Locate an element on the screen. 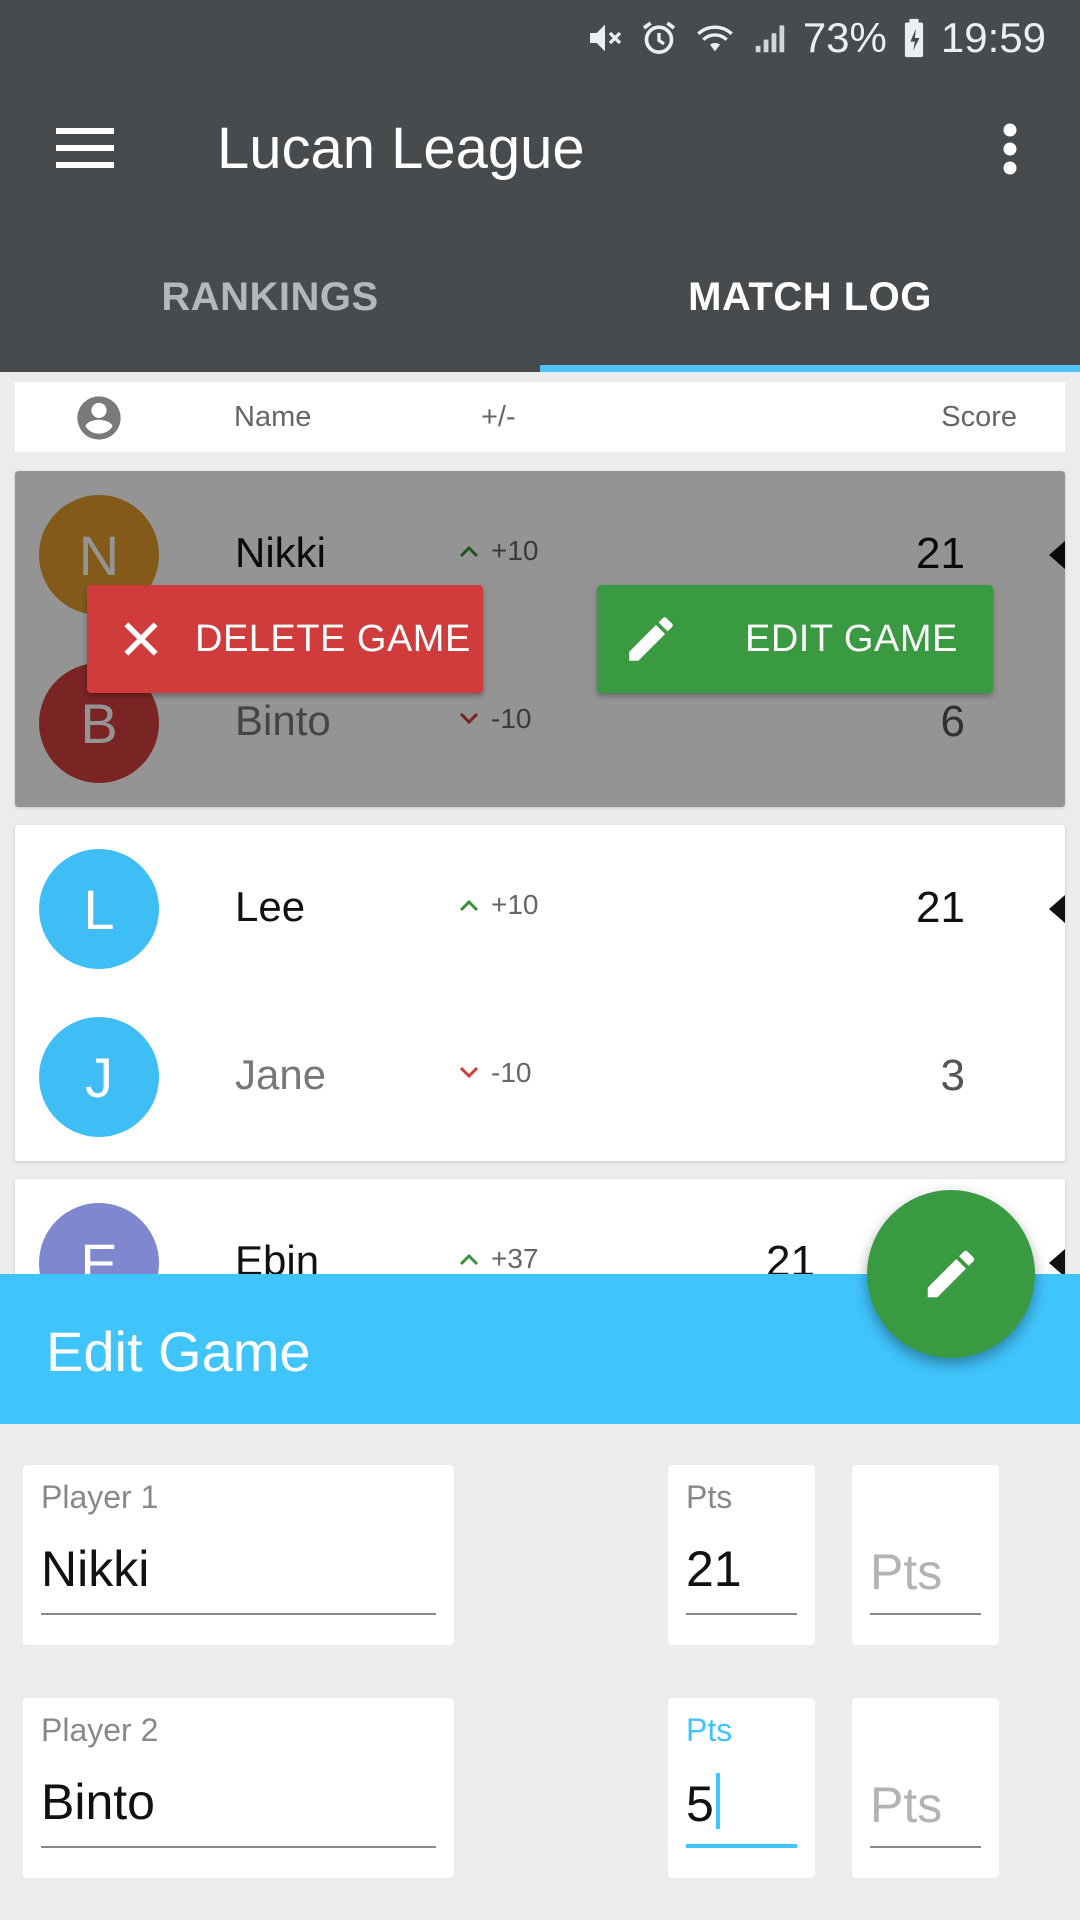 This screenshot has width=1080, height=1920. clock: 19:59 is located at coordinates (993, 37).